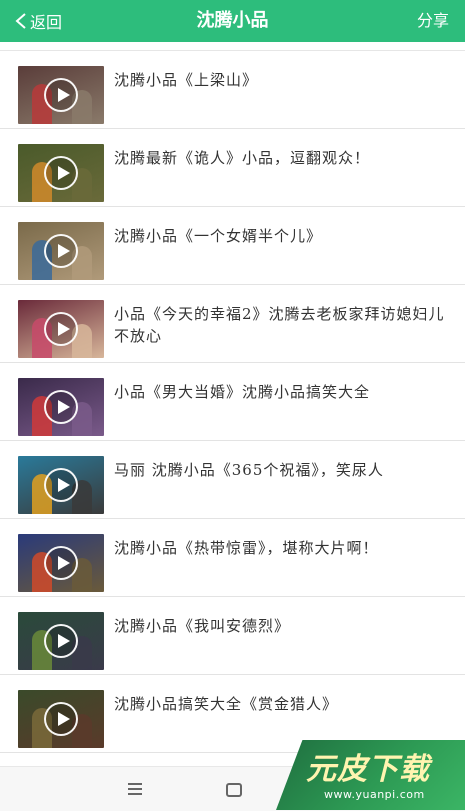 Image resolution: width=465 pixels, height=811 pixels. What do you see at coordinates (284, 80) in the screenshot?
I see `video-title: 沈腾小品《上梁山》` at bounding box center [284, 80].